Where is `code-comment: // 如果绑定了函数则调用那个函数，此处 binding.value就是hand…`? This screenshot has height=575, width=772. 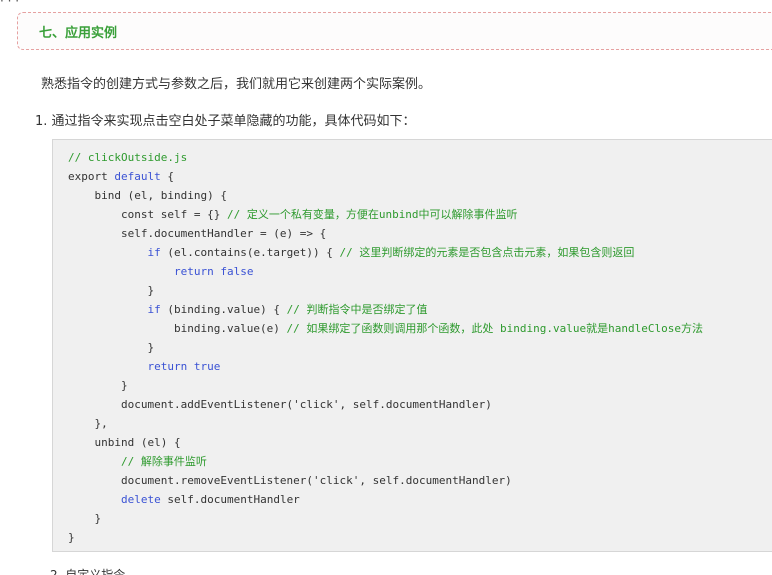
code-comment: // 如果绑定了函数则调用那个函数，此处 binding.value就是hand… is located at coordinates (494, 328).